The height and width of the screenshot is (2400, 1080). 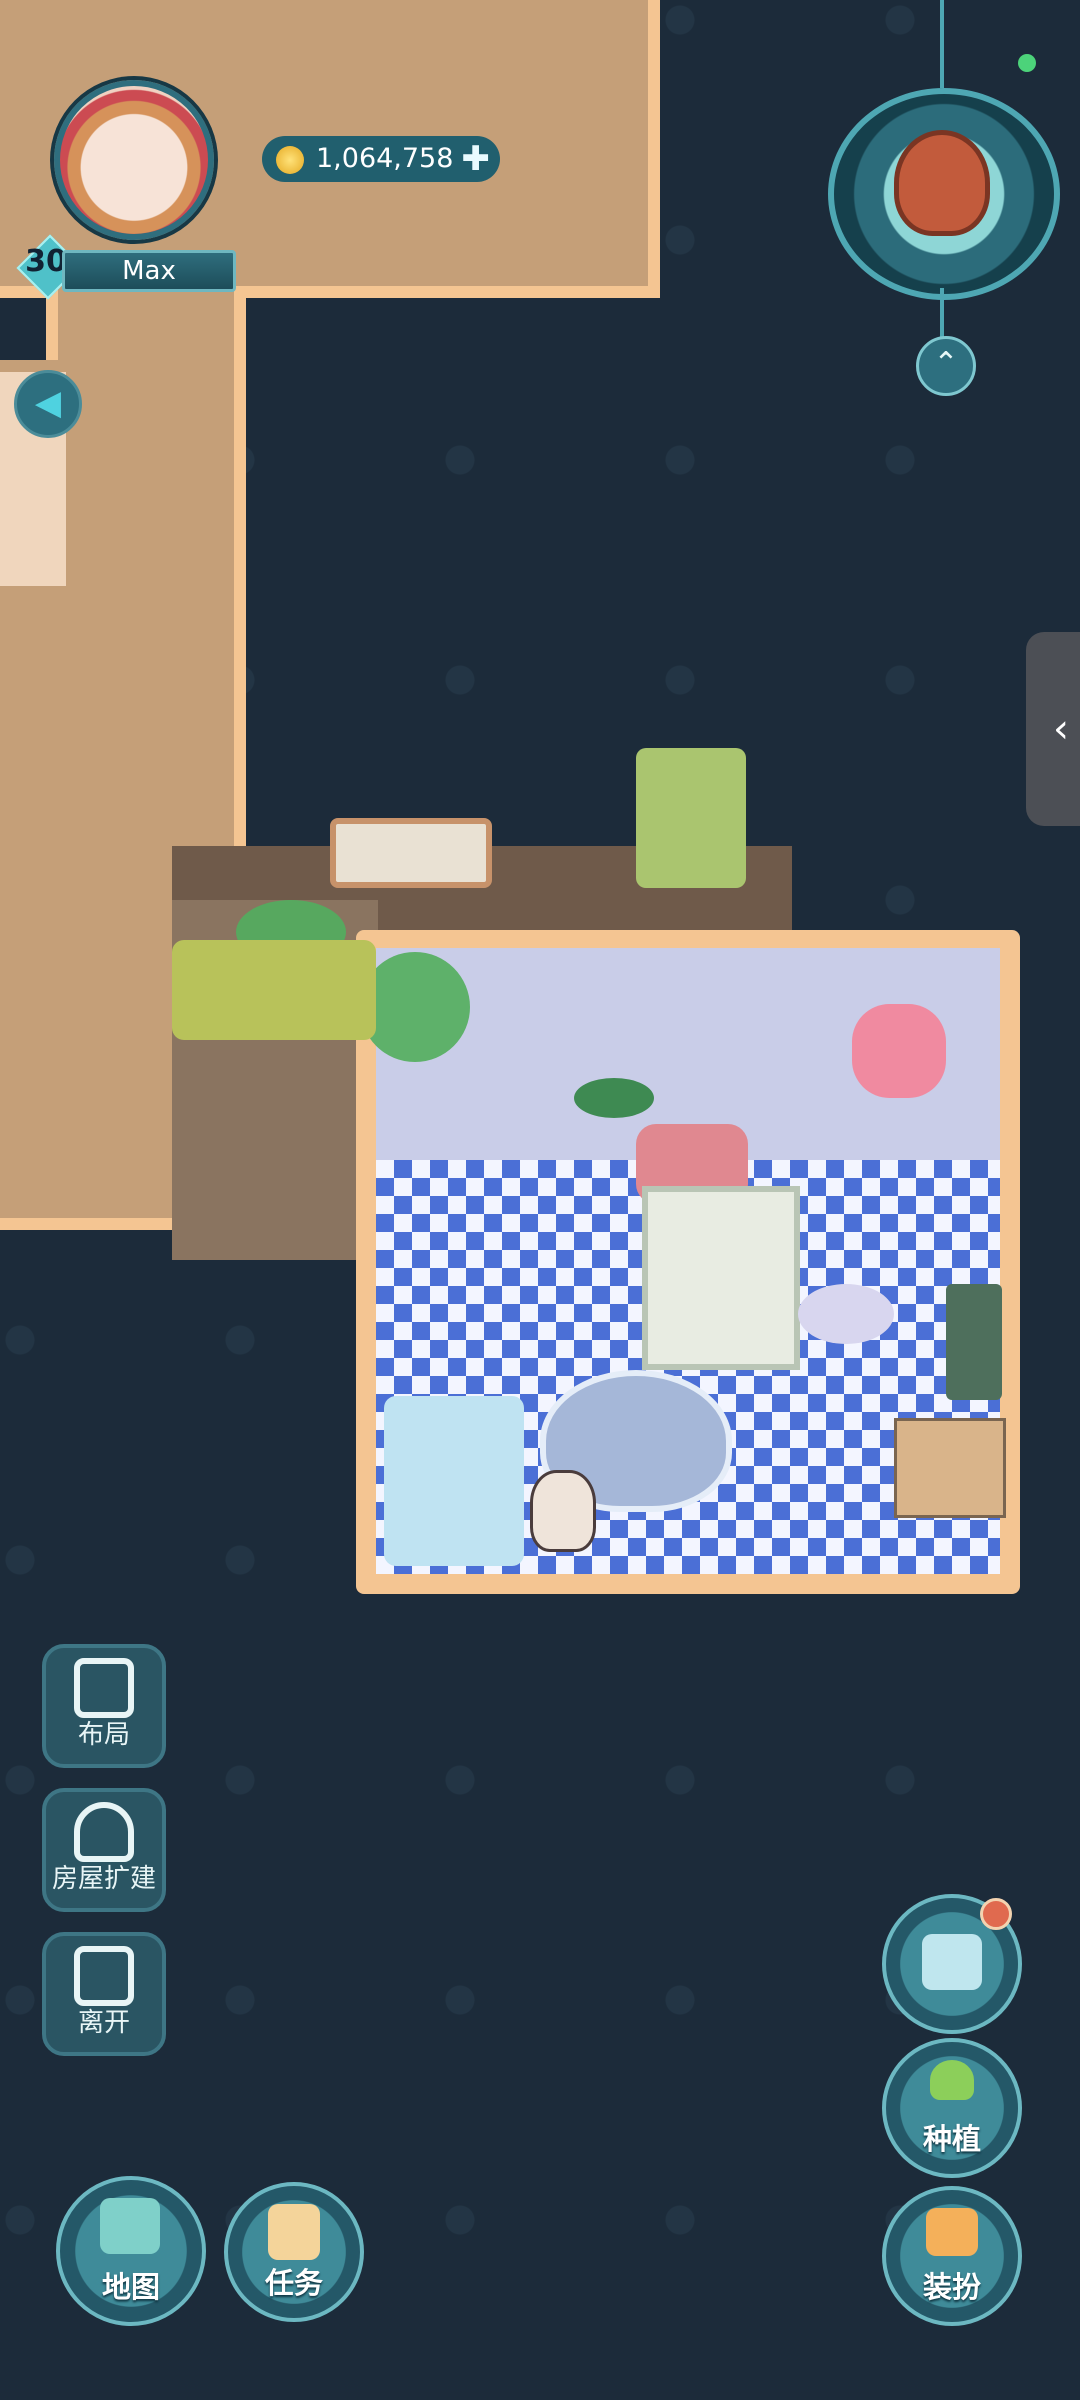 What do you see at coordinates (721, 1278) in the screenshot?
I see `carpet` at bounding box center [721, 1278].